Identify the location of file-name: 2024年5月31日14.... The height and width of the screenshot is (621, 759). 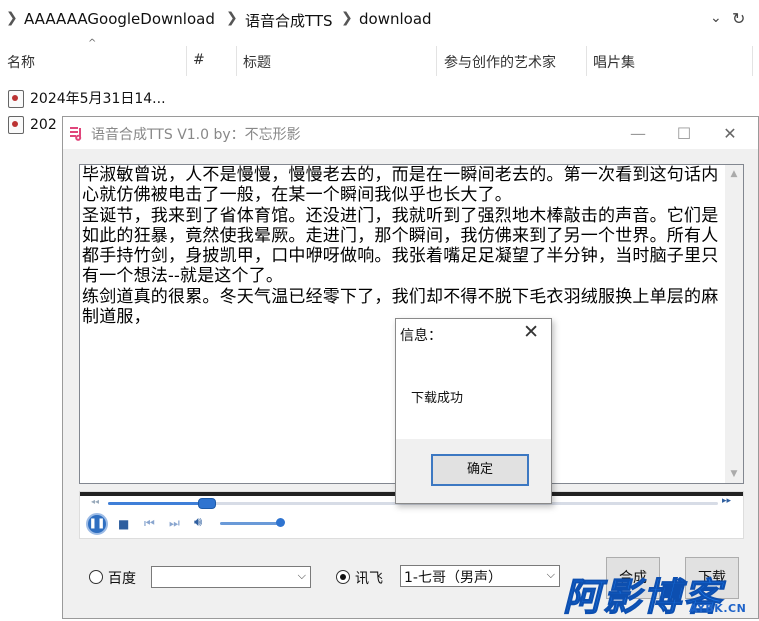
(98, 99).